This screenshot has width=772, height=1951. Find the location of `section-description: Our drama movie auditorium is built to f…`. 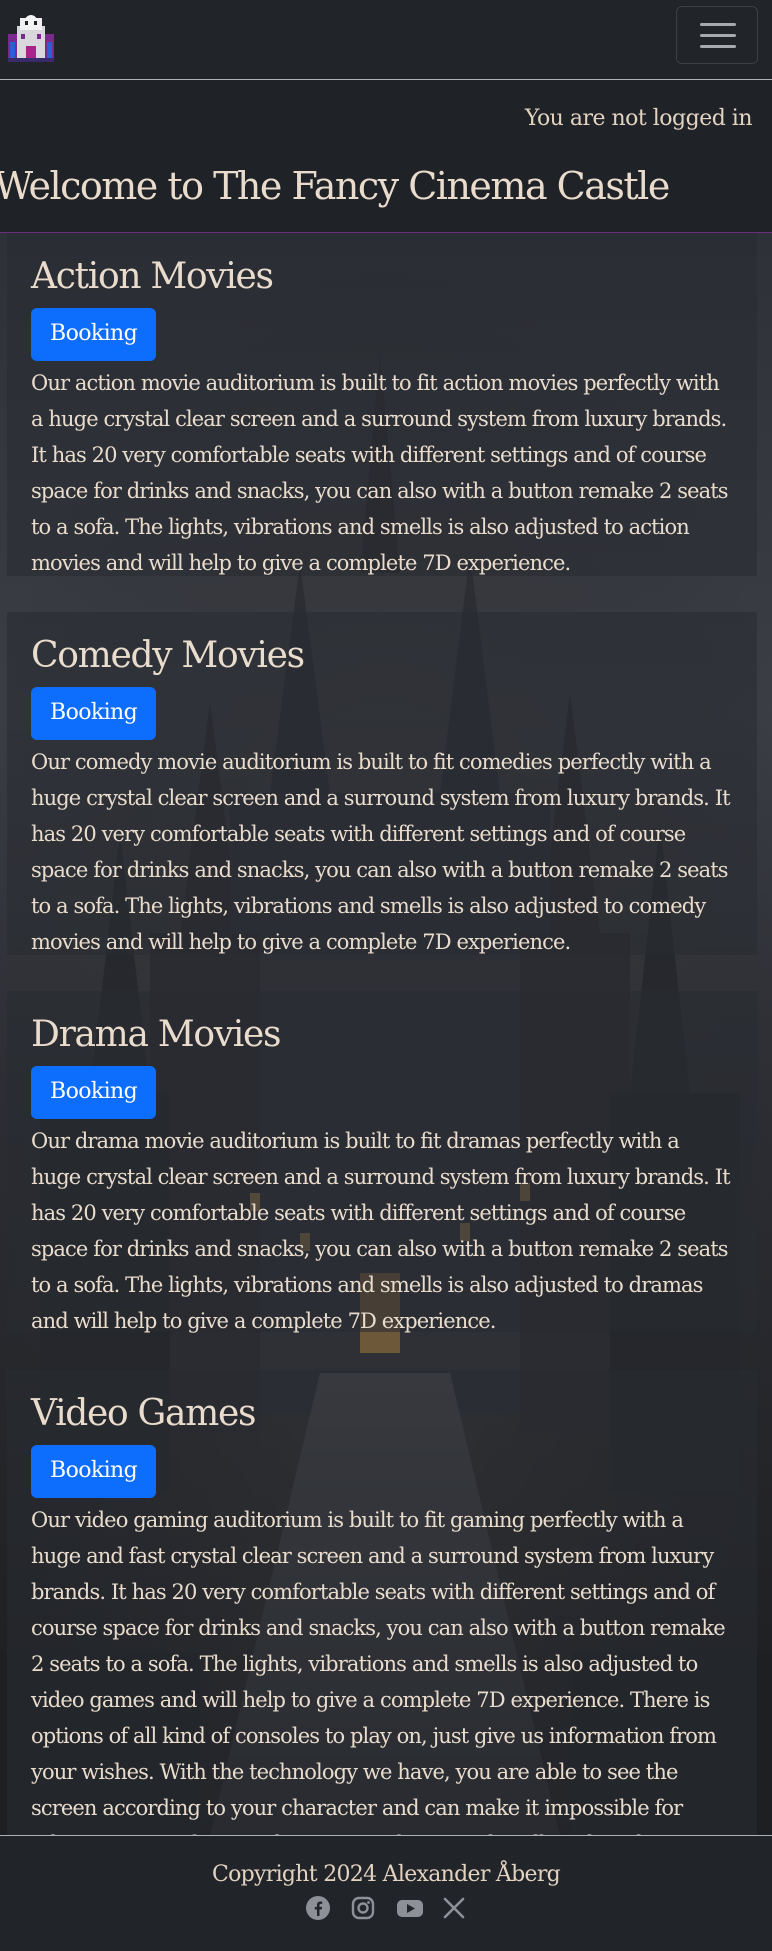

section-description: Our drama movie auditorium is built to f… is located at coordinates (381, 1230).